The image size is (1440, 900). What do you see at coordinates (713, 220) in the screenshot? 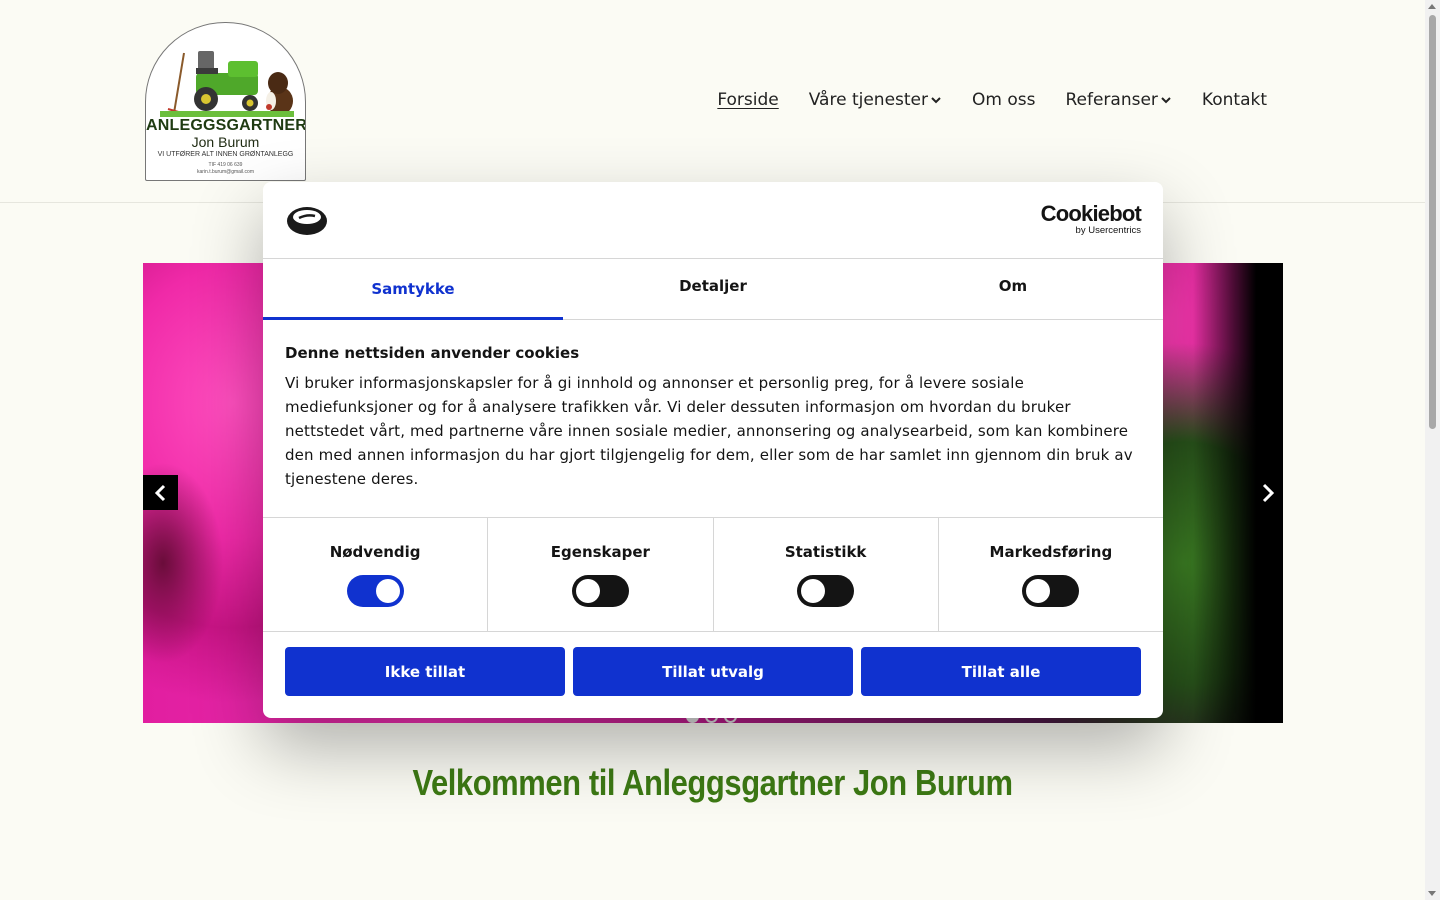
I see `cookie-dialog-header: Cookiebot by Usercentrics` at bounding box center [713, 220].